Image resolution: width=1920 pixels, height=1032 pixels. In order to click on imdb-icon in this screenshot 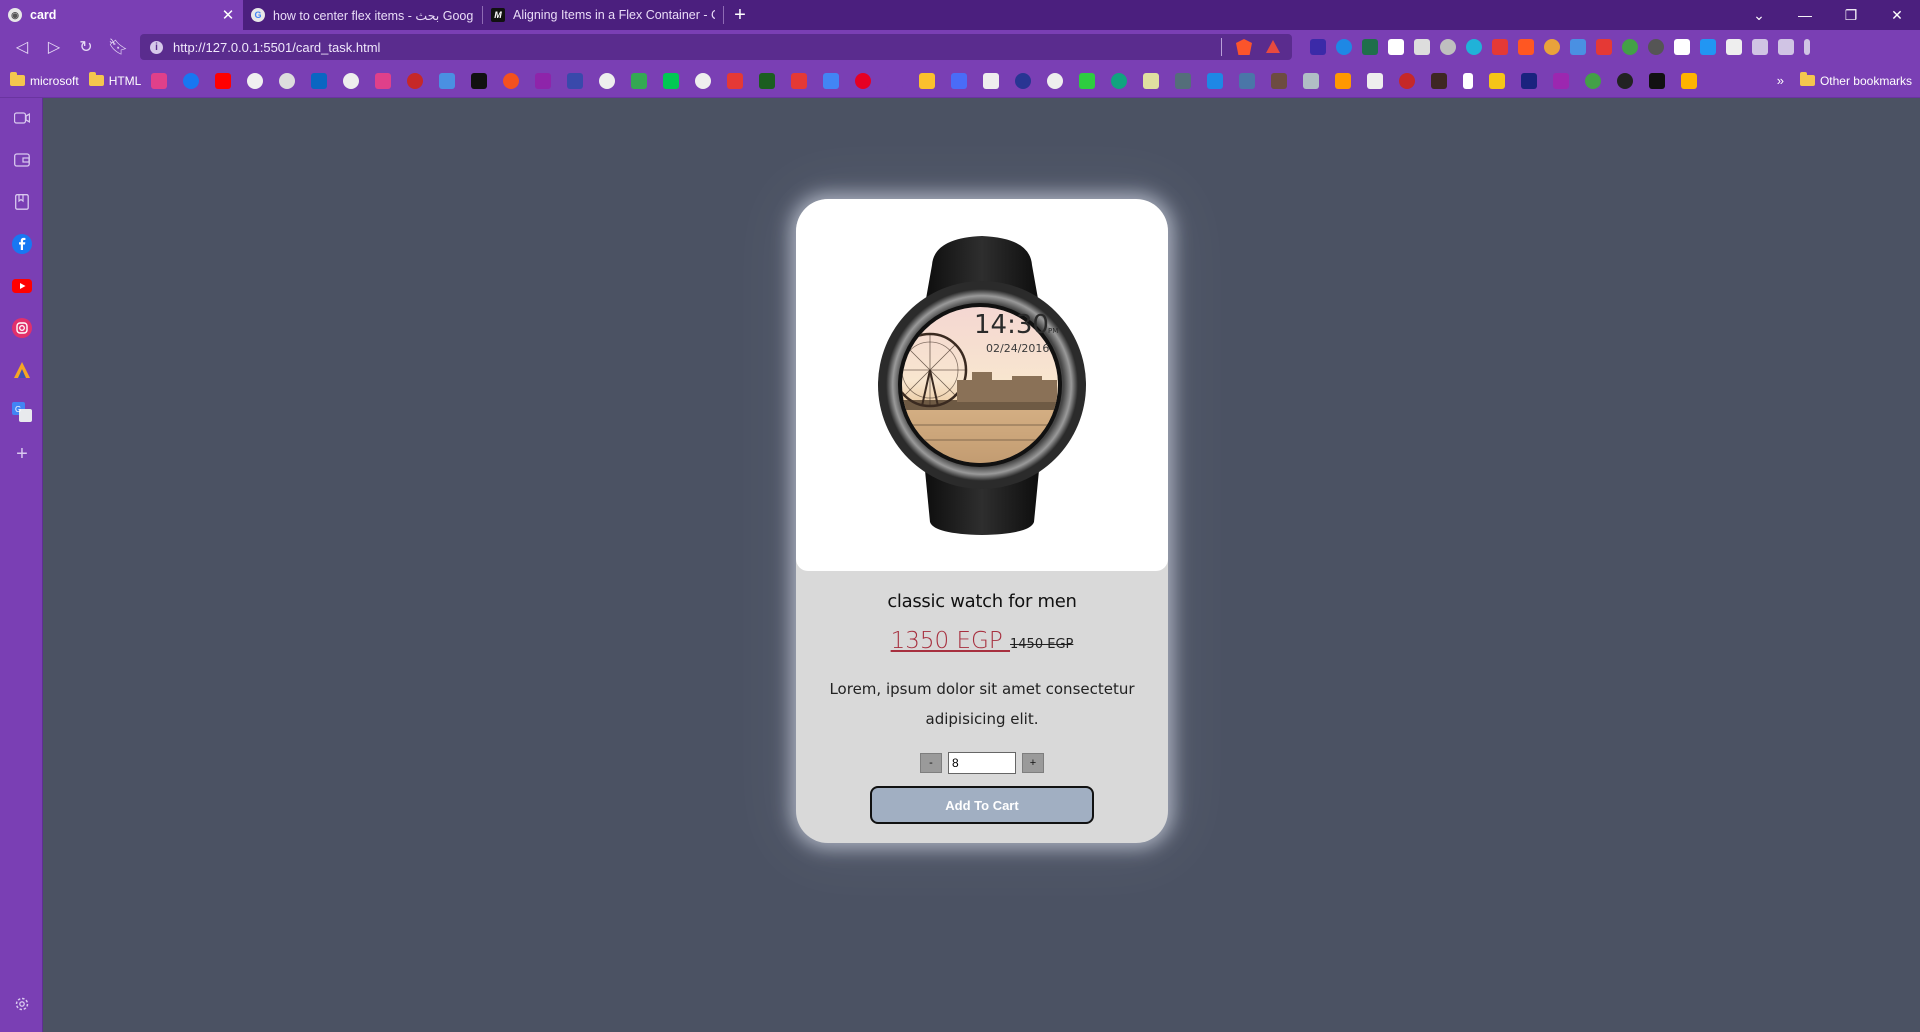, I will do `click(1497, 80)`.